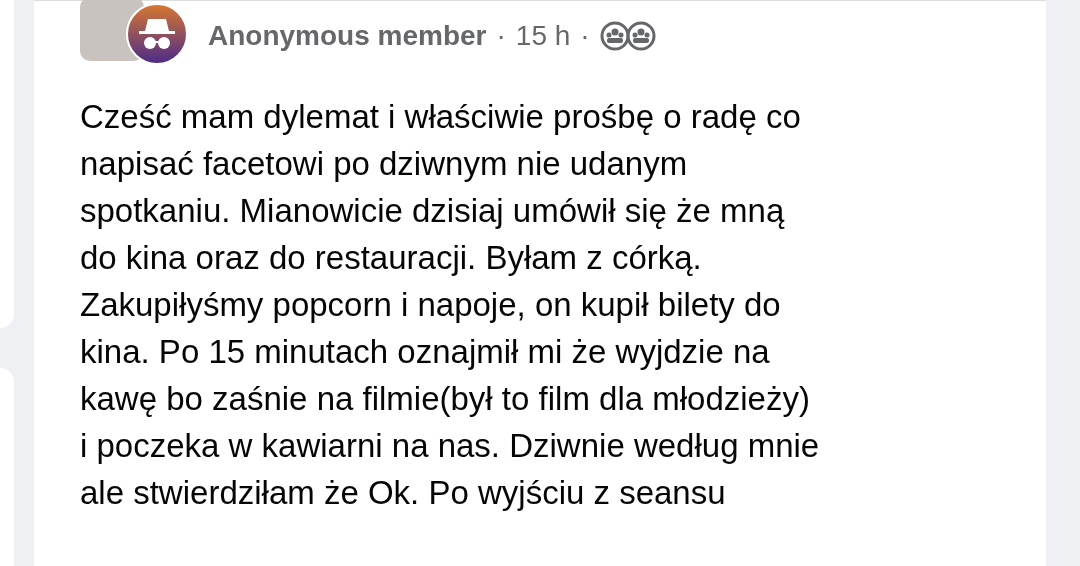  Describe the element at coordinates (543, 36) in the screenshot. I see `post-time: 15 h` at that location.